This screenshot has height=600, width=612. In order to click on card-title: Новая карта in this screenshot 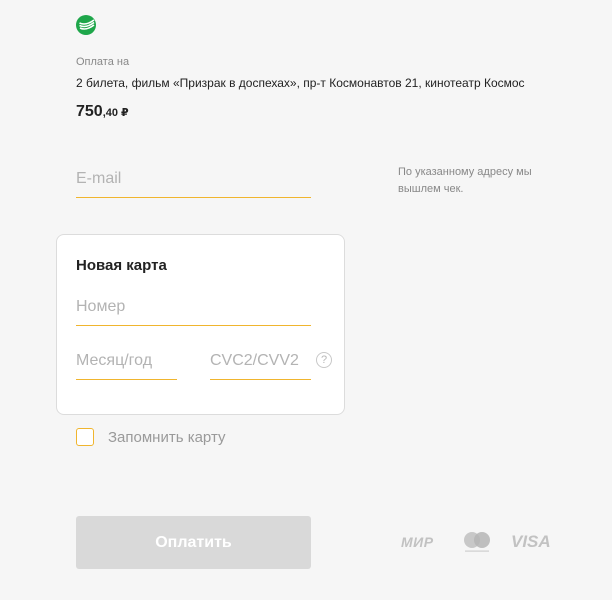, I will do `click(121, 265)`.